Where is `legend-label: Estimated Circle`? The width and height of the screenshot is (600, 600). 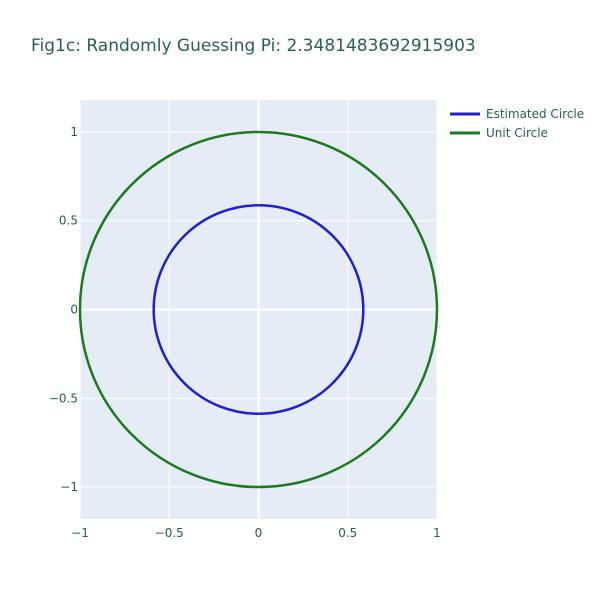 legend-label: Estimated Circle is located at coordinates (535, 114).